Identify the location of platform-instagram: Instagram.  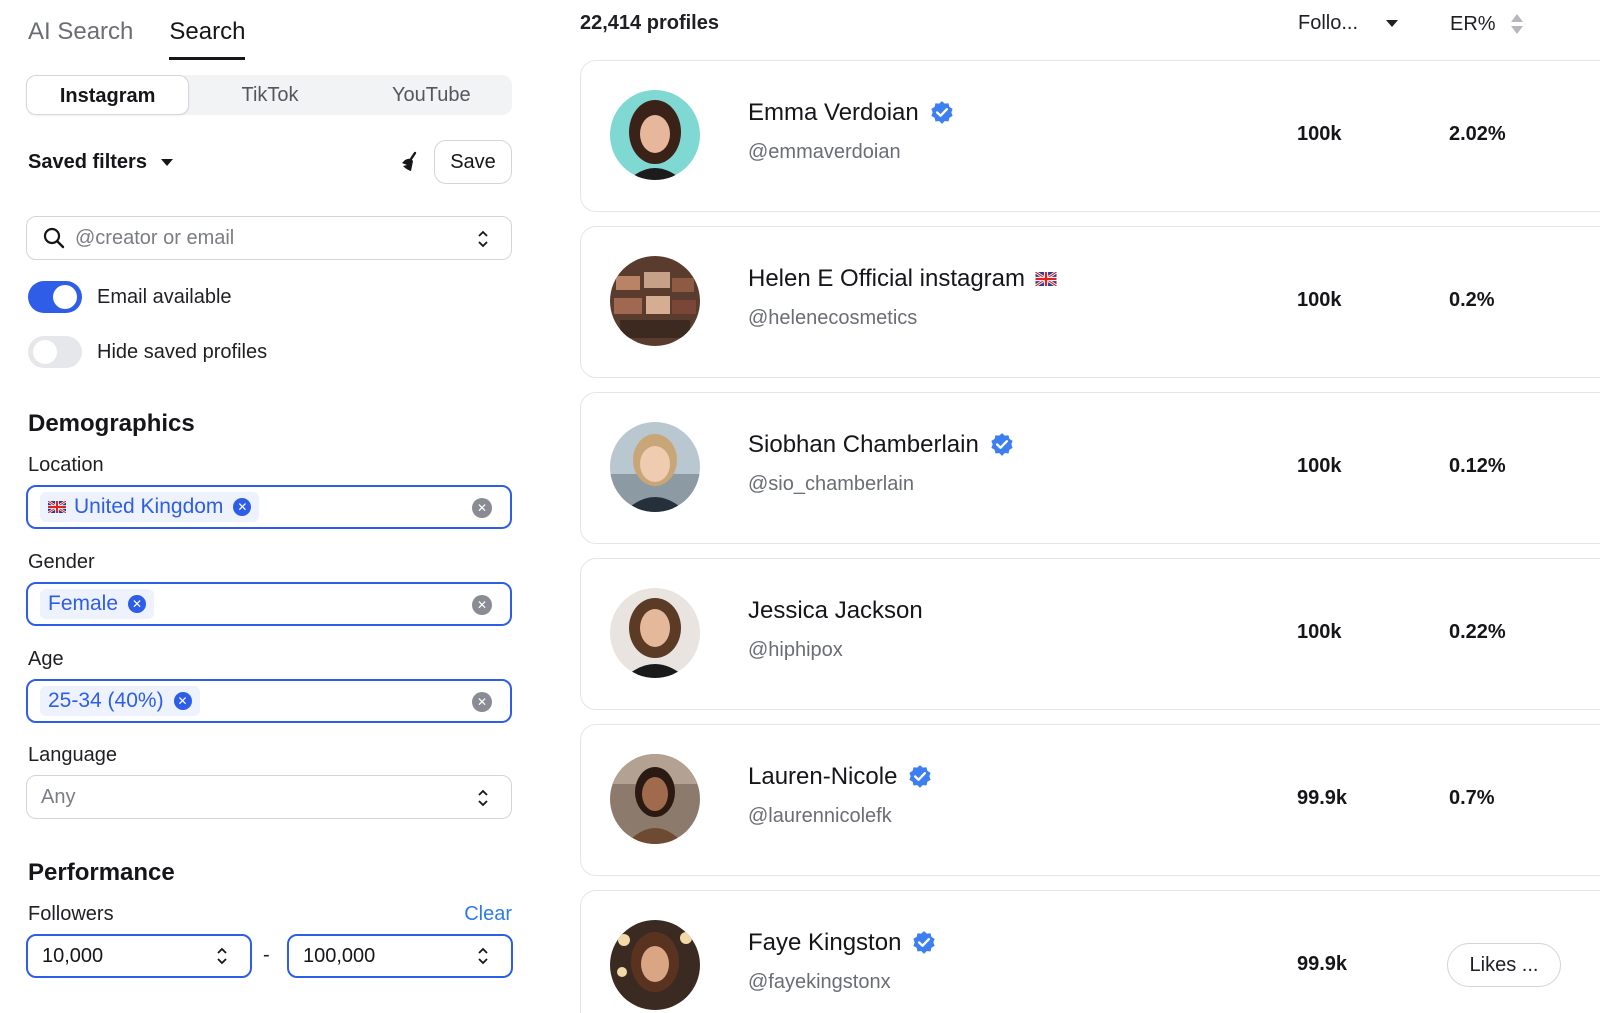
(108, 95).